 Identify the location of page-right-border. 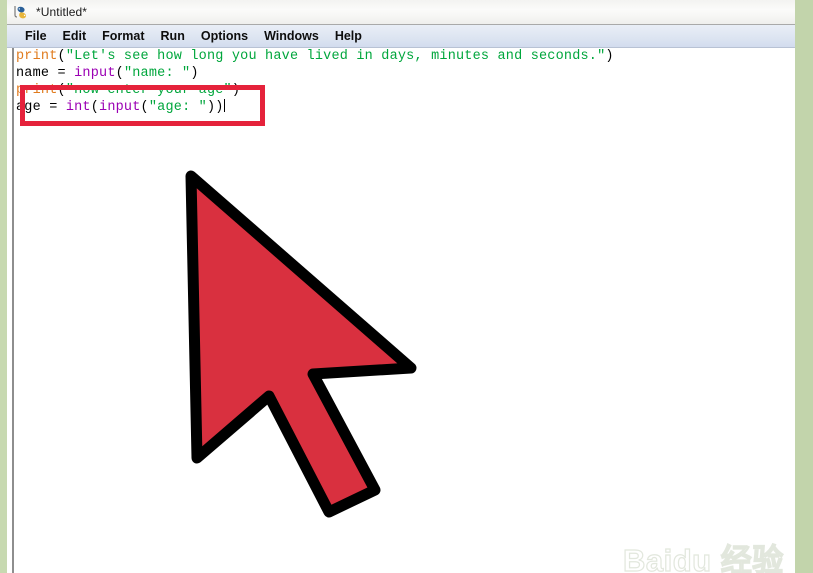
(804, 286).